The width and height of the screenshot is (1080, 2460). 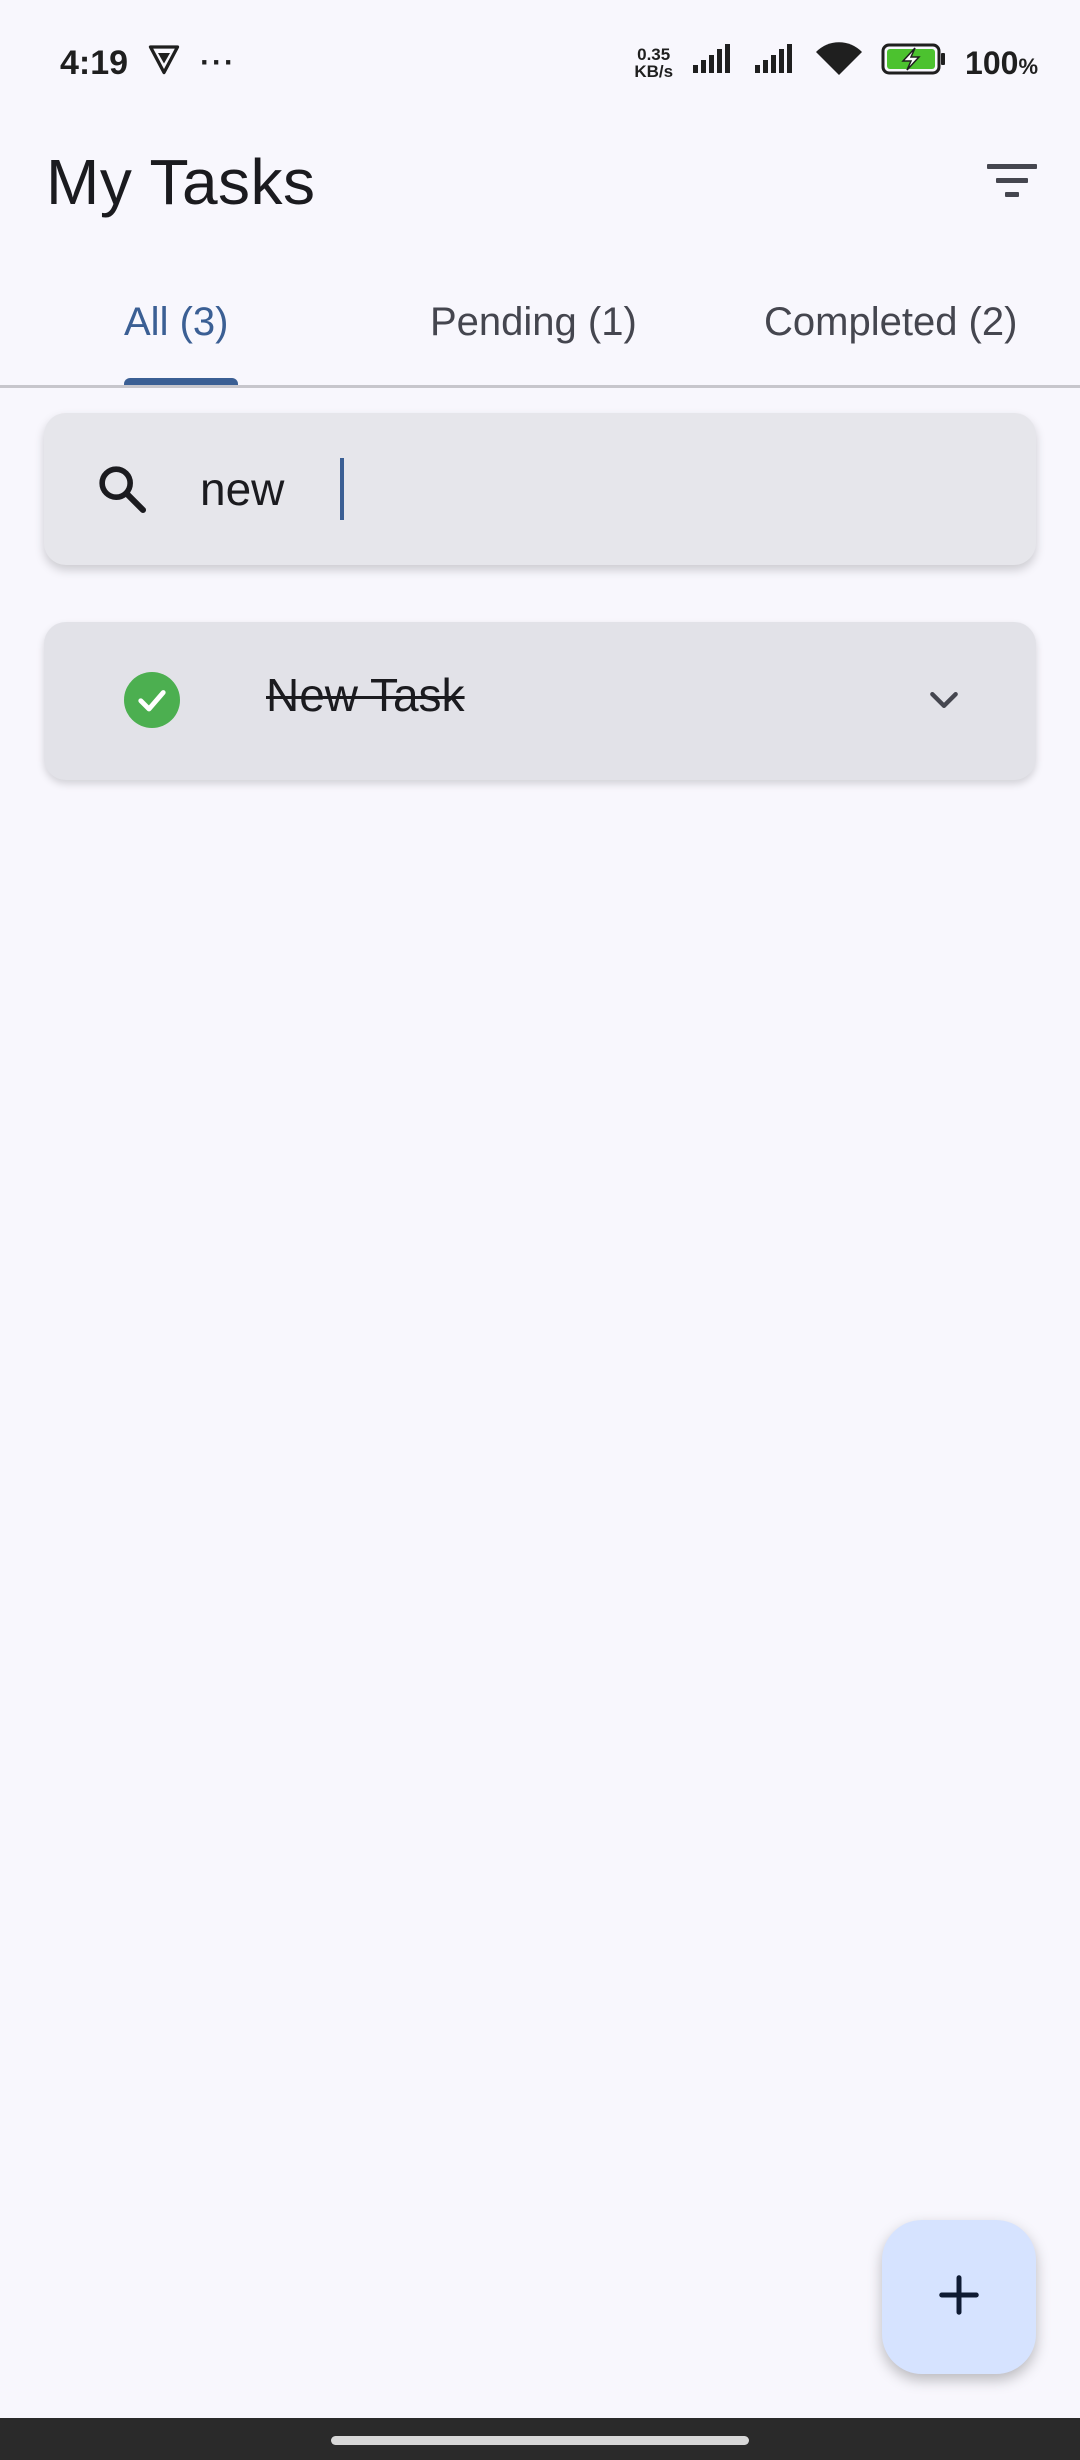 What do you see at coordinates (1065, 322) in the screenshot?
I see `tab-scroll-fade` at bounding box center [1065, 322].